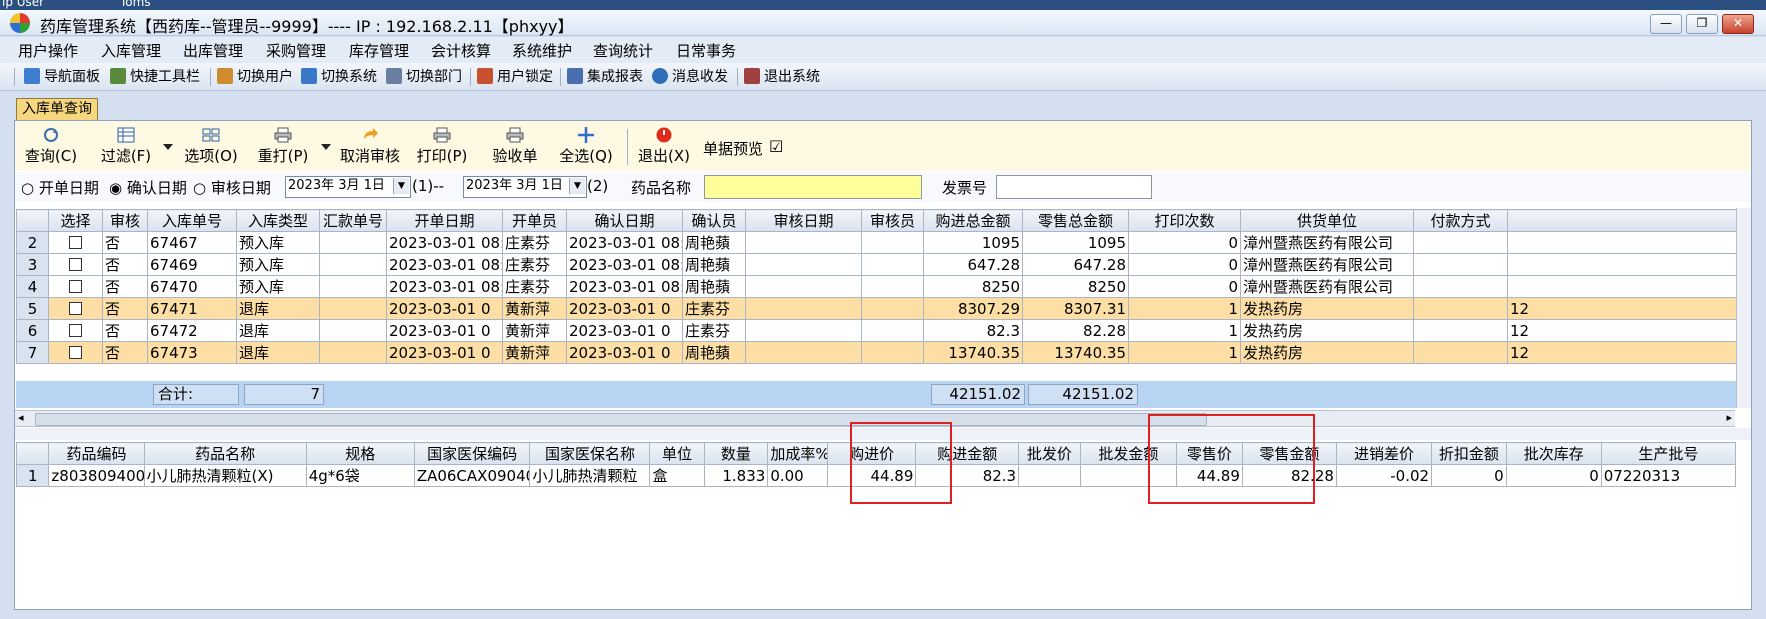 The height and width of the screenshot is (619, 1766). What do you see at coordinates (515, 145) in the screenshot?
I see `receipt-button: 验收单` at bounding box center [515, 145].